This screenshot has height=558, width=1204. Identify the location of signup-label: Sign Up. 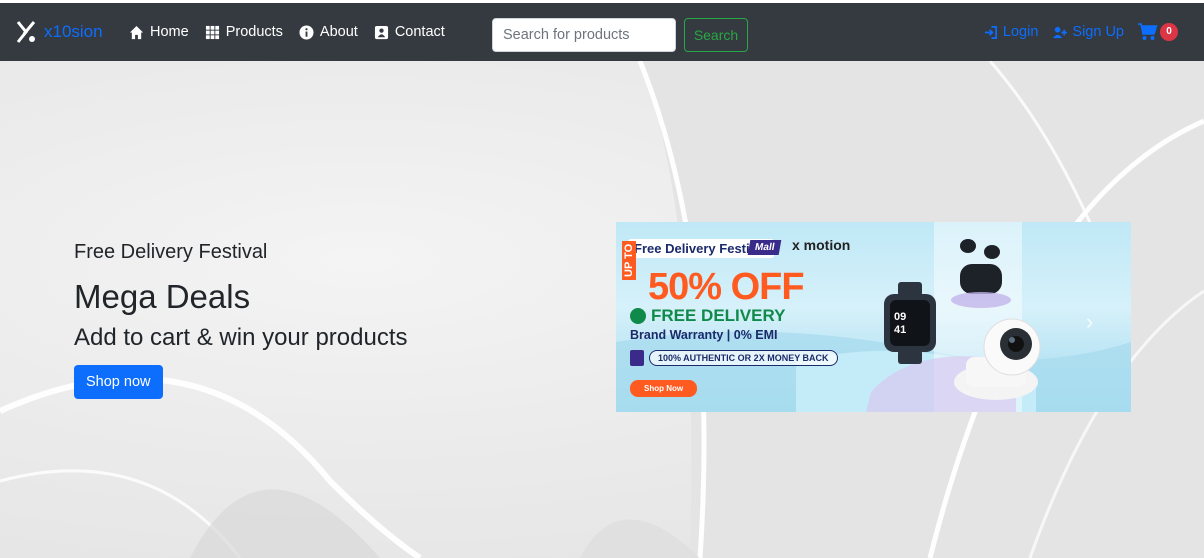
(1098, 32).